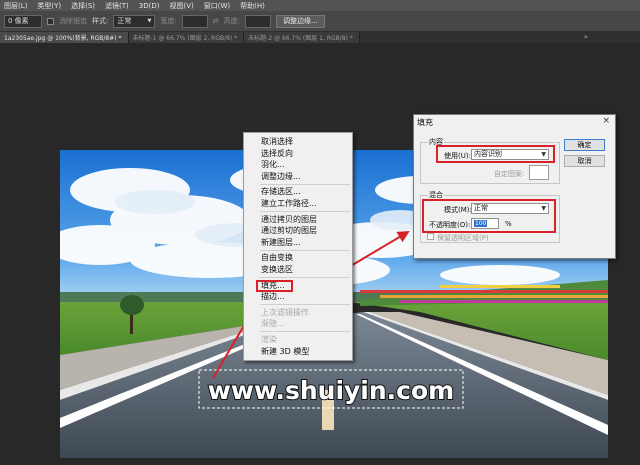  Describe the element at coordinates (181, 6) in the screenshot. I see `menu-item: 视图(V)` at that location.